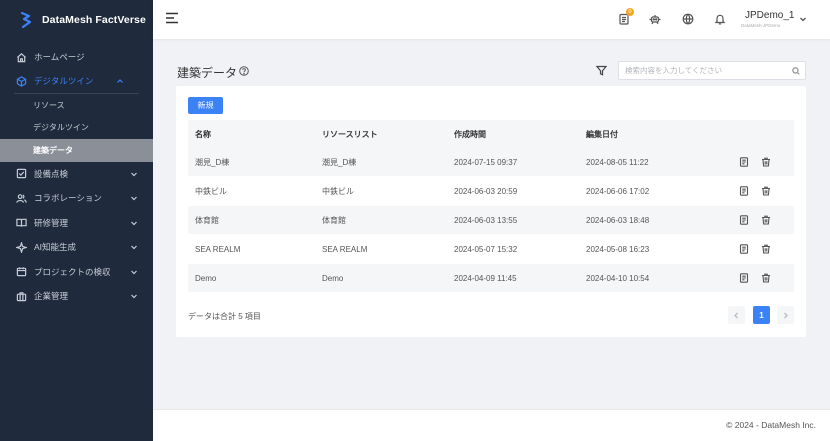 Image resolution: width=830 pixels, height=441 pixels. I want to click on footer: © 2024 - DataMesh Inc., so click(491, 425).